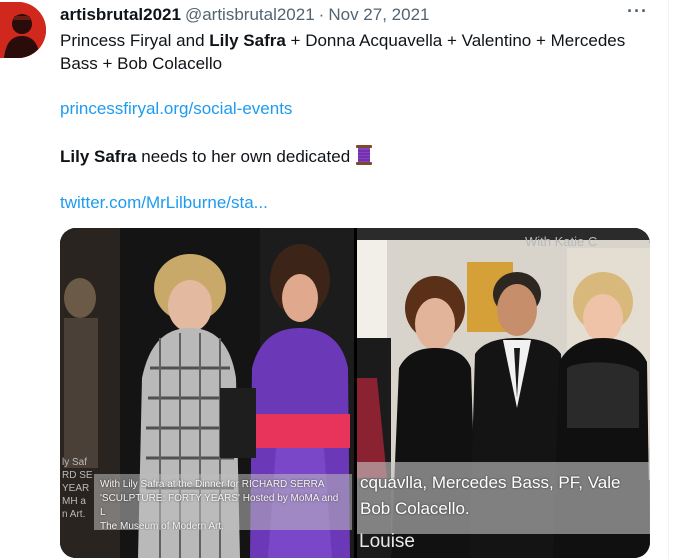 The image size is (680, 559). What do you see at coordinates (243, 156) in the screenshot?
I see `text-segment: needs to her own dedicated` at bounding box center [243, 156].